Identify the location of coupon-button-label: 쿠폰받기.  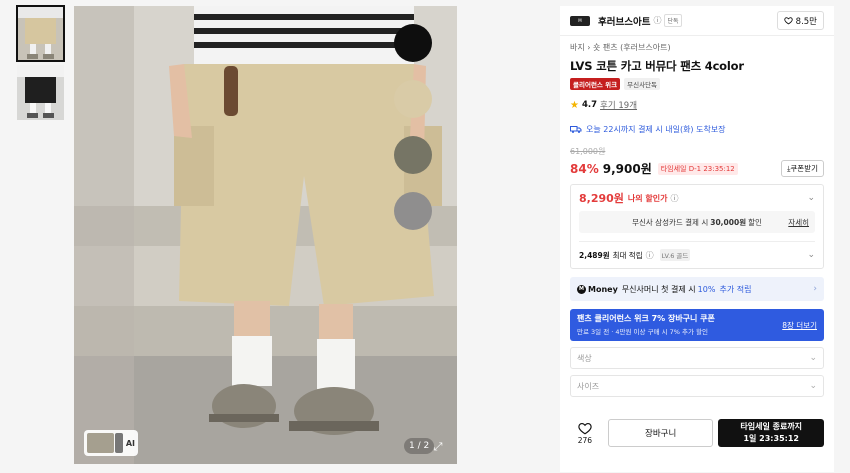
(804, 168).